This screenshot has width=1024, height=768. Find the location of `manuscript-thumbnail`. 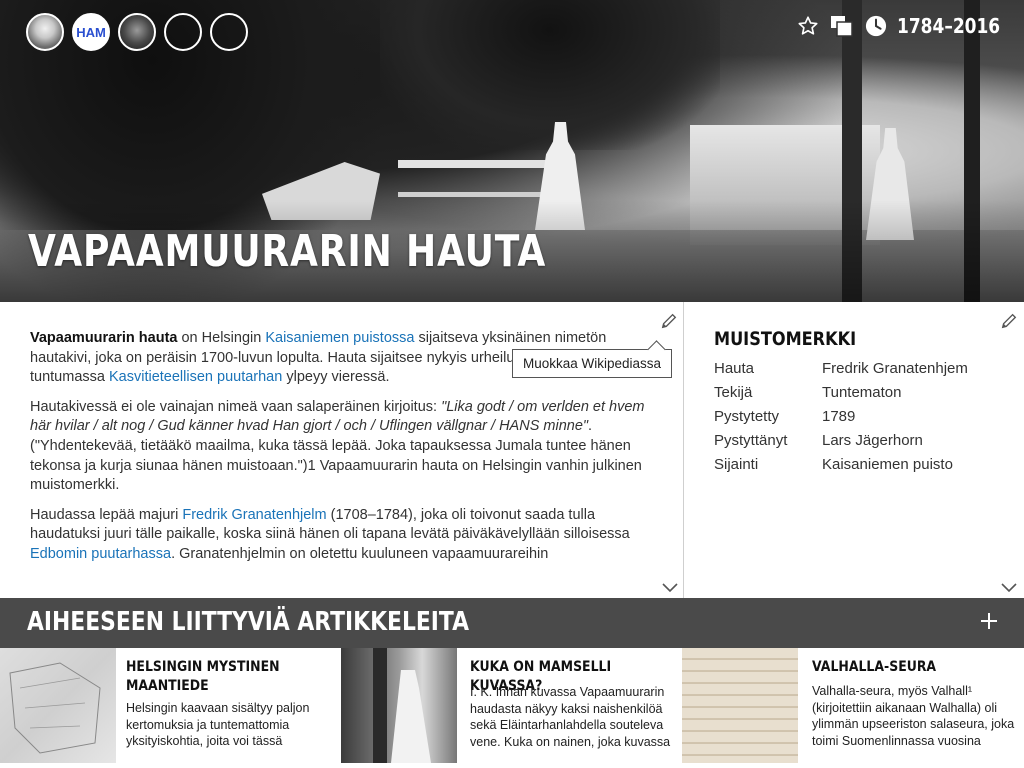

manuscript-thumbnail is located at coordinates (740, 705).